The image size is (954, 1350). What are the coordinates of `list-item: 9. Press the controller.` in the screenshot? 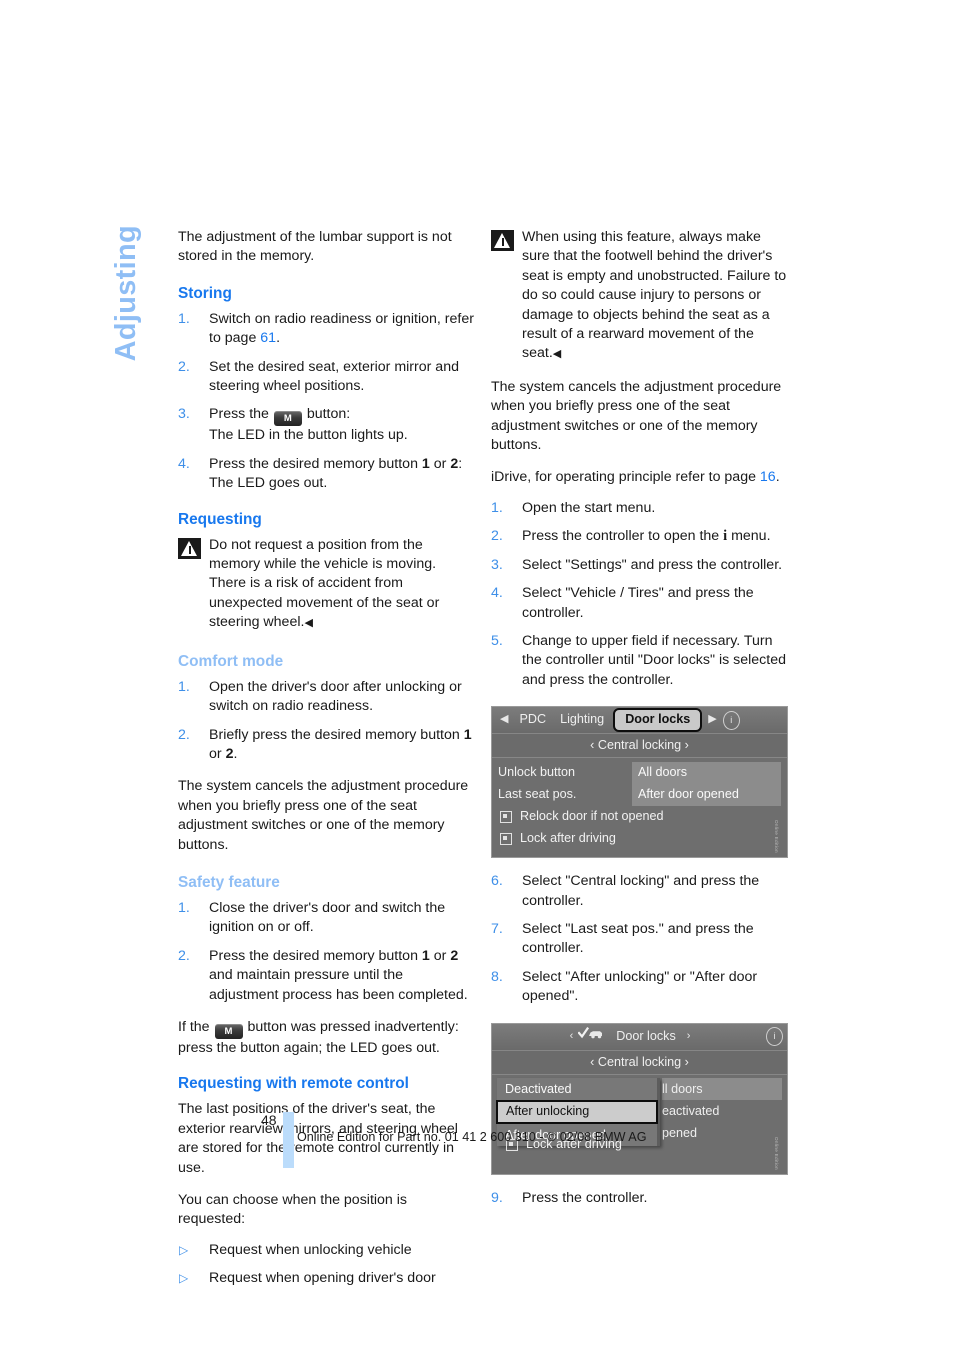 It's located at (639, 1198).